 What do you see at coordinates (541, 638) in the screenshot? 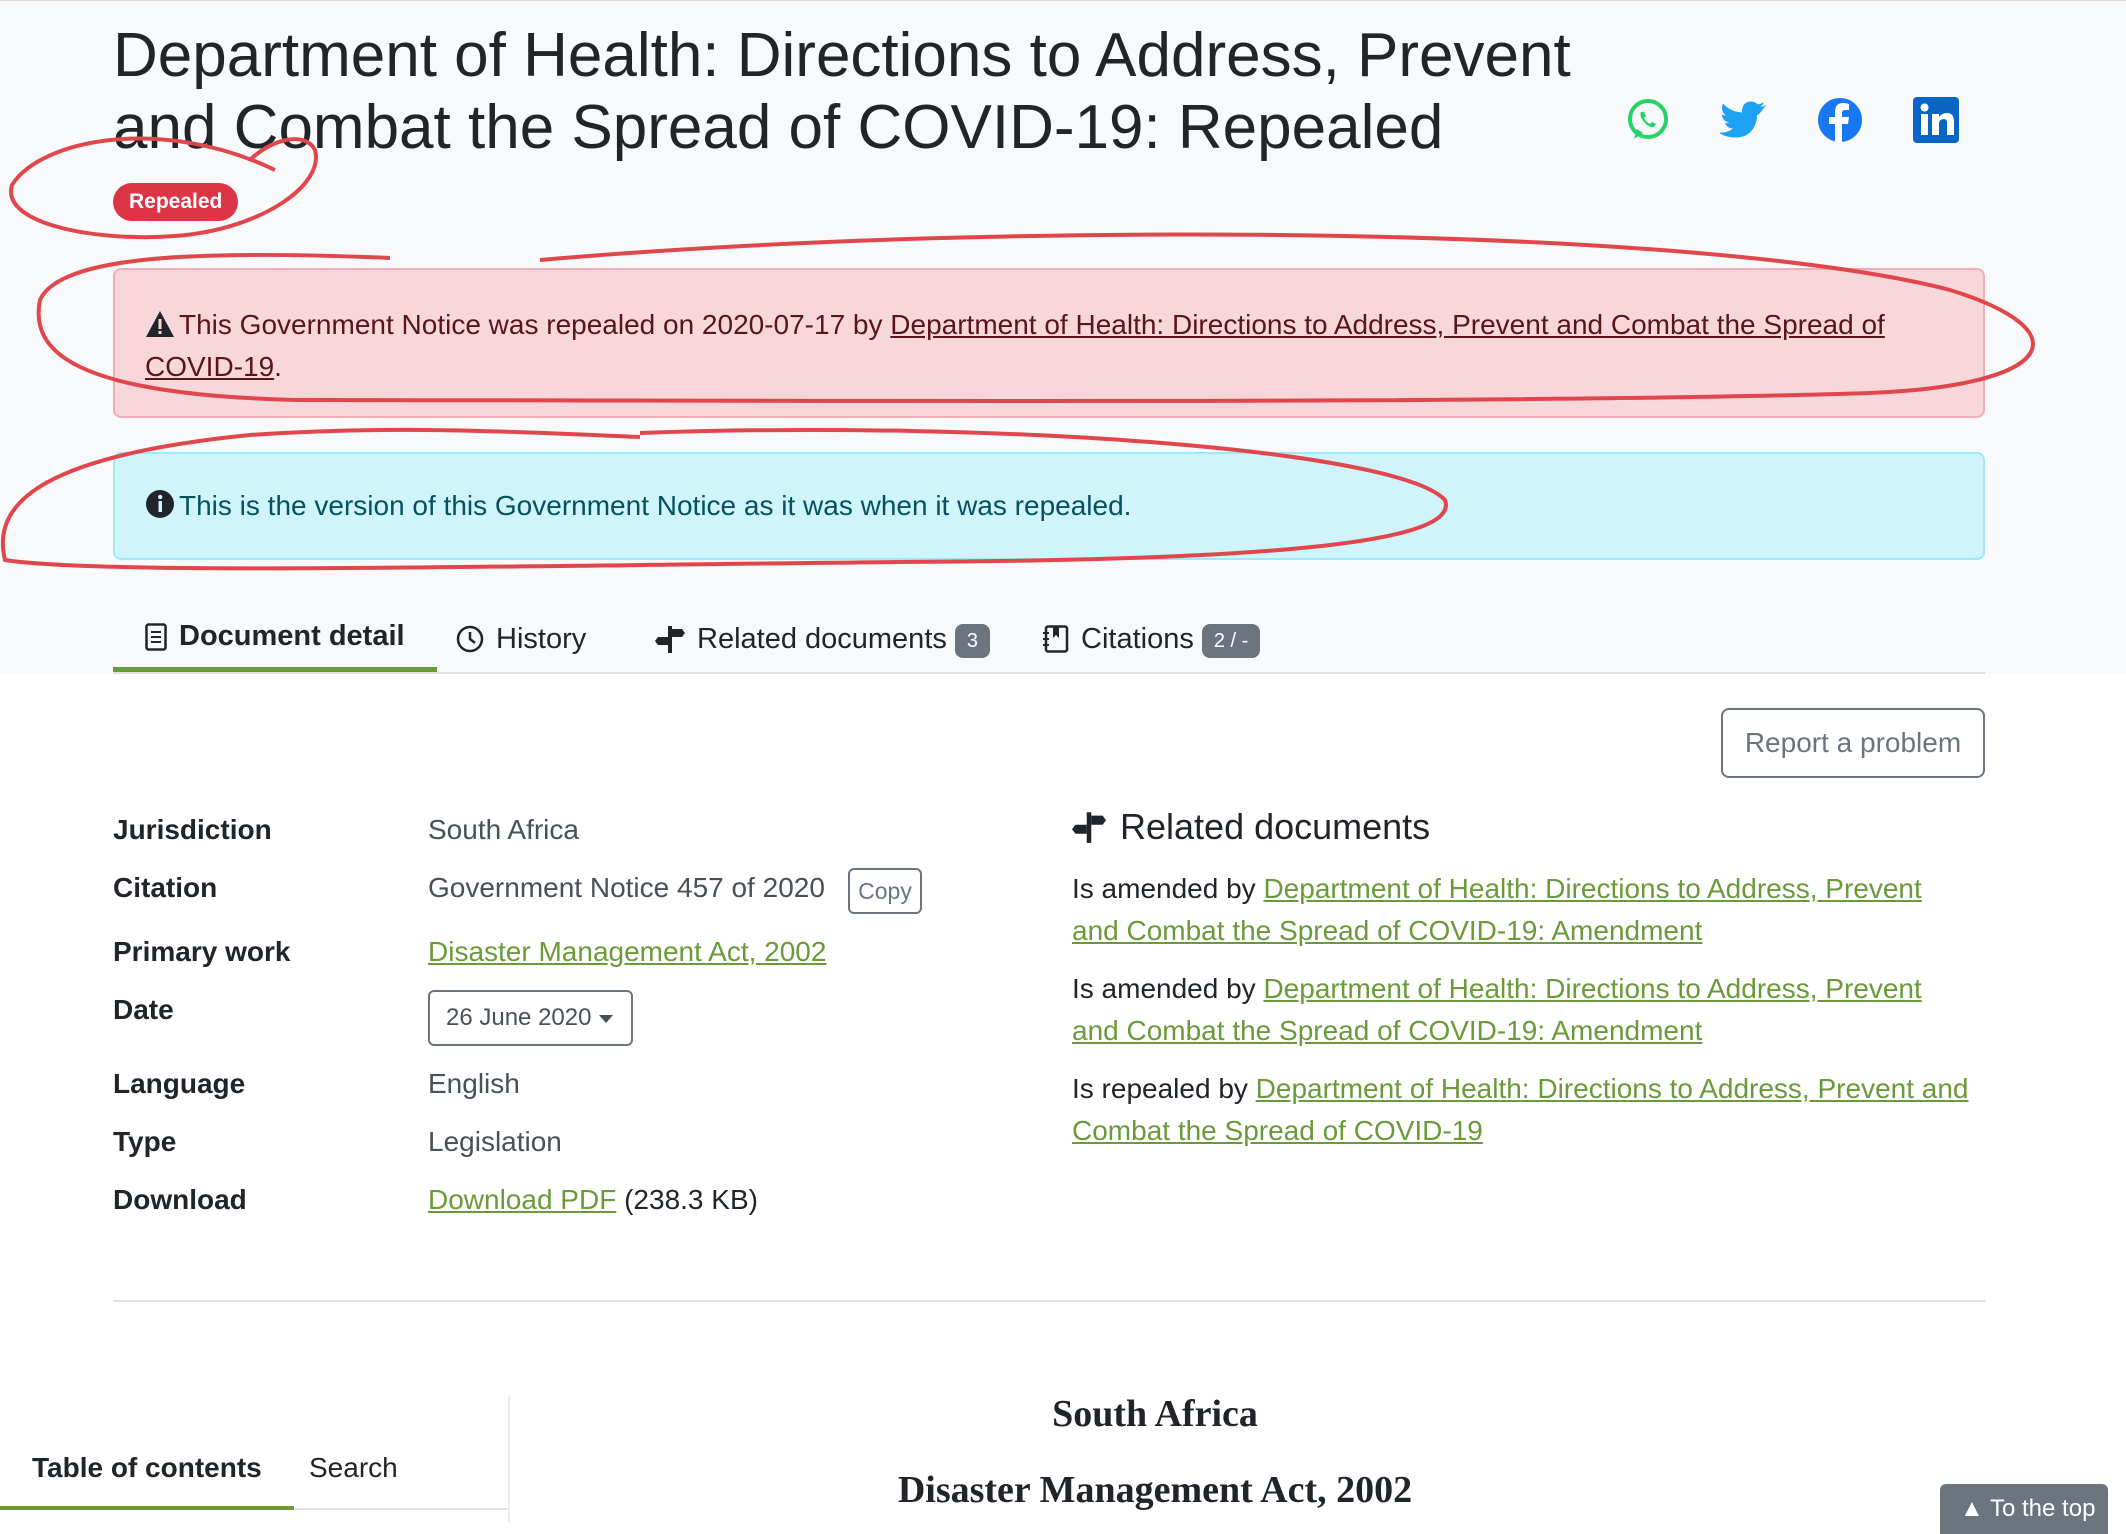
I see `tab-label: History` at bounding box center [541, 638].